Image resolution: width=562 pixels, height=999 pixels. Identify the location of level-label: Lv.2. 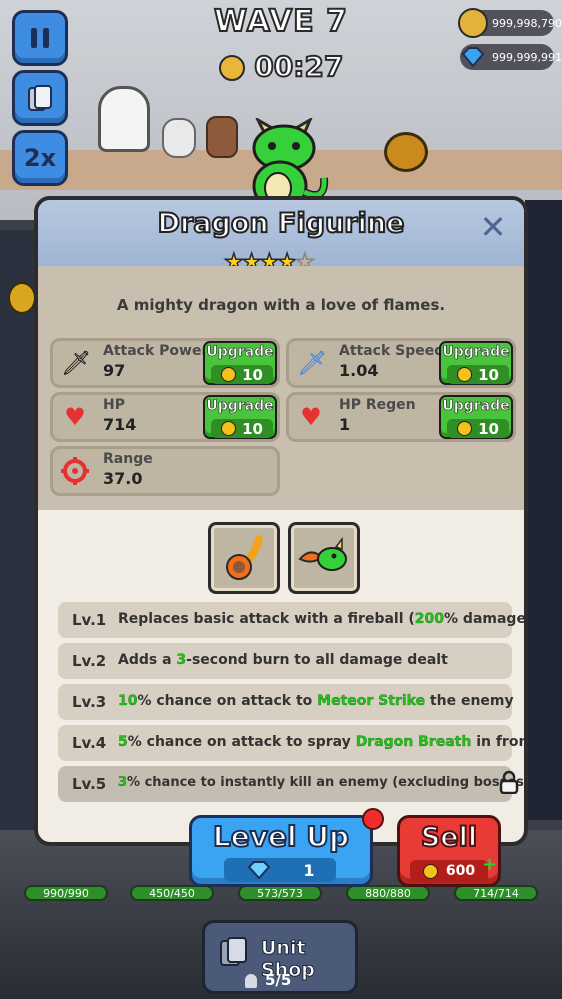
(89, 661).